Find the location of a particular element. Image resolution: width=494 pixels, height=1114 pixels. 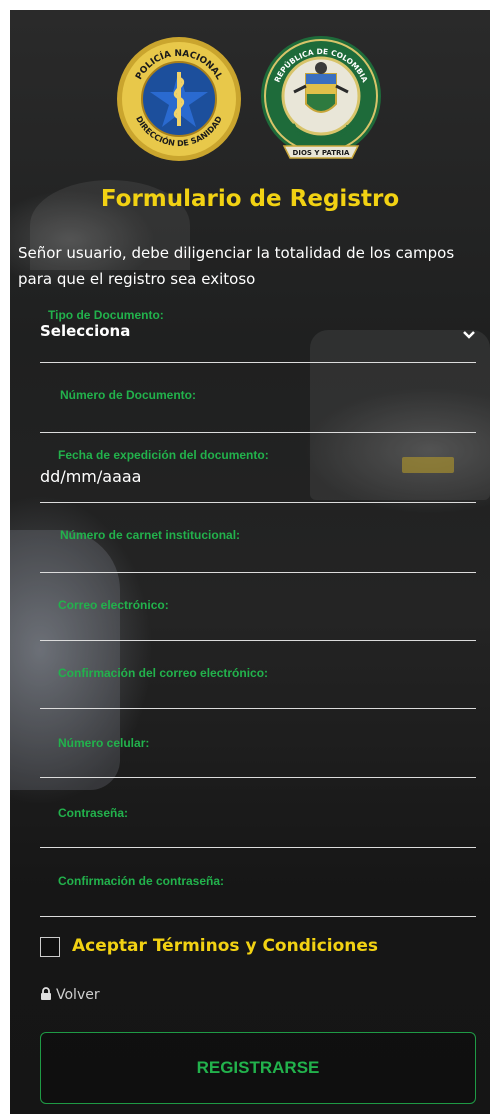

password-underline is located at coordinates (258, 847).